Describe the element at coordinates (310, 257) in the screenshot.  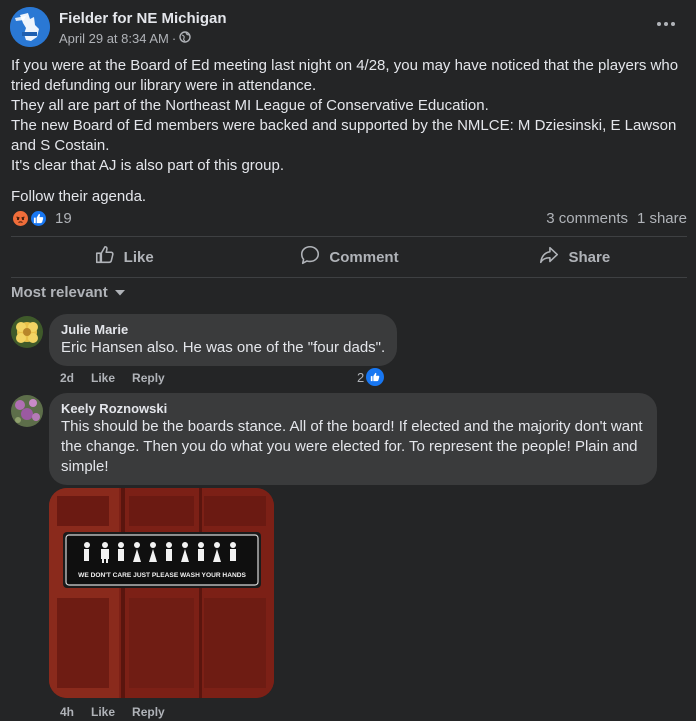
I see `comment-bubble-icon` at that location.